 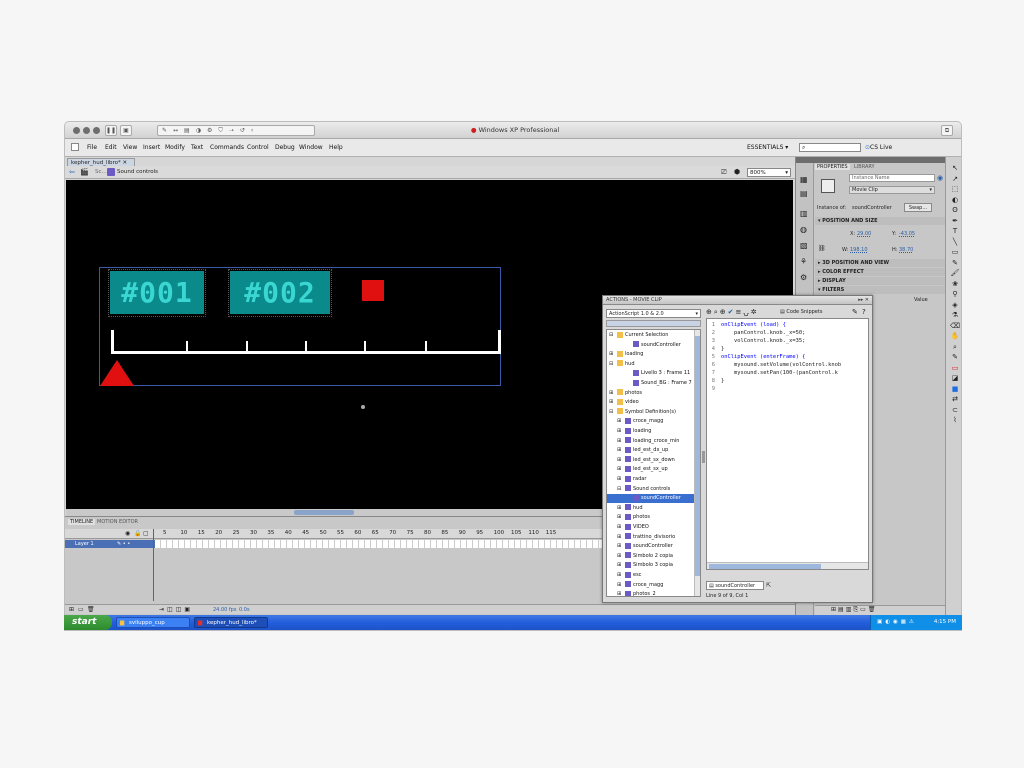 I want to click on code-line: 6 mysound.setVolume(volControl.knob, so click(x=787, y=365).